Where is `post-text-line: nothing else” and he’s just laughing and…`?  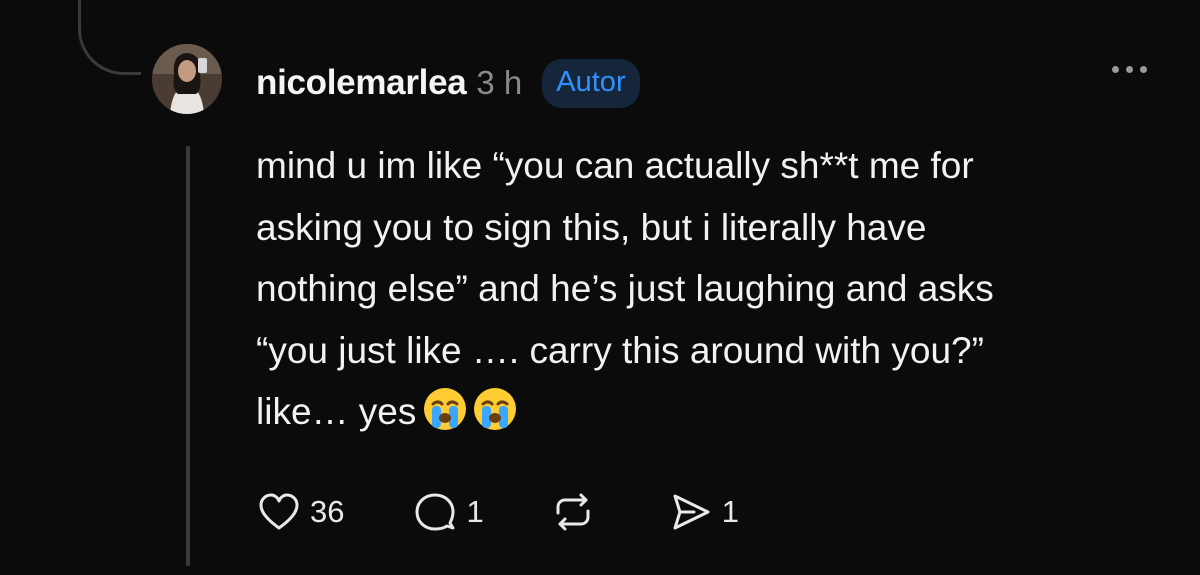
post-text-line: nothing else” and he’s just laughing and… is located at coordinates (625, 288).